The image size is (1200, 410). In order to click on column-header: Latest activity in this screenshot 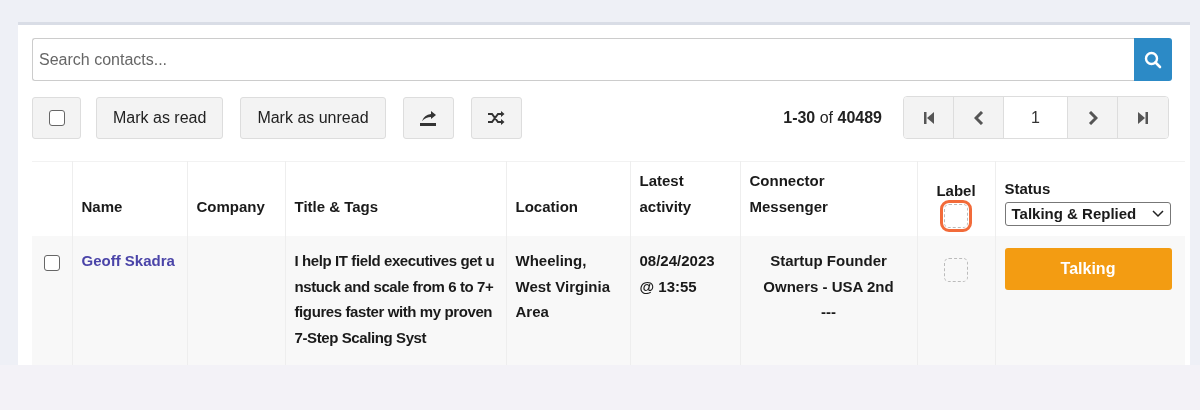, I will do `click(666, 194)`.